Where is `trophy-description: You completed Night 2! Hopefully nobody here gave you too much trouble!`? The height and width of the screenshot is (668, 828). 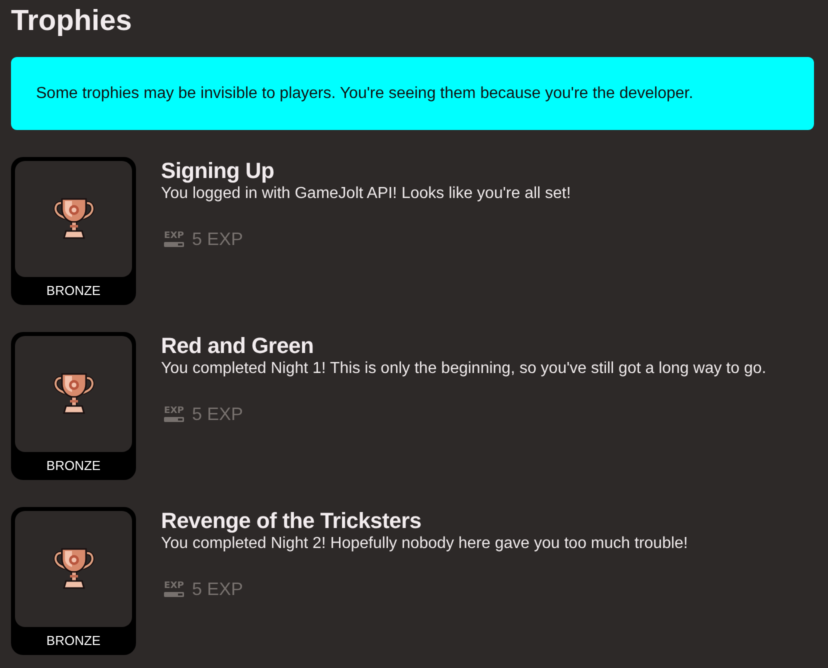 trophy-description: You completed Night 2! Hopefully nobody here gave you too much trouble! is located at coordinates (424, 544).